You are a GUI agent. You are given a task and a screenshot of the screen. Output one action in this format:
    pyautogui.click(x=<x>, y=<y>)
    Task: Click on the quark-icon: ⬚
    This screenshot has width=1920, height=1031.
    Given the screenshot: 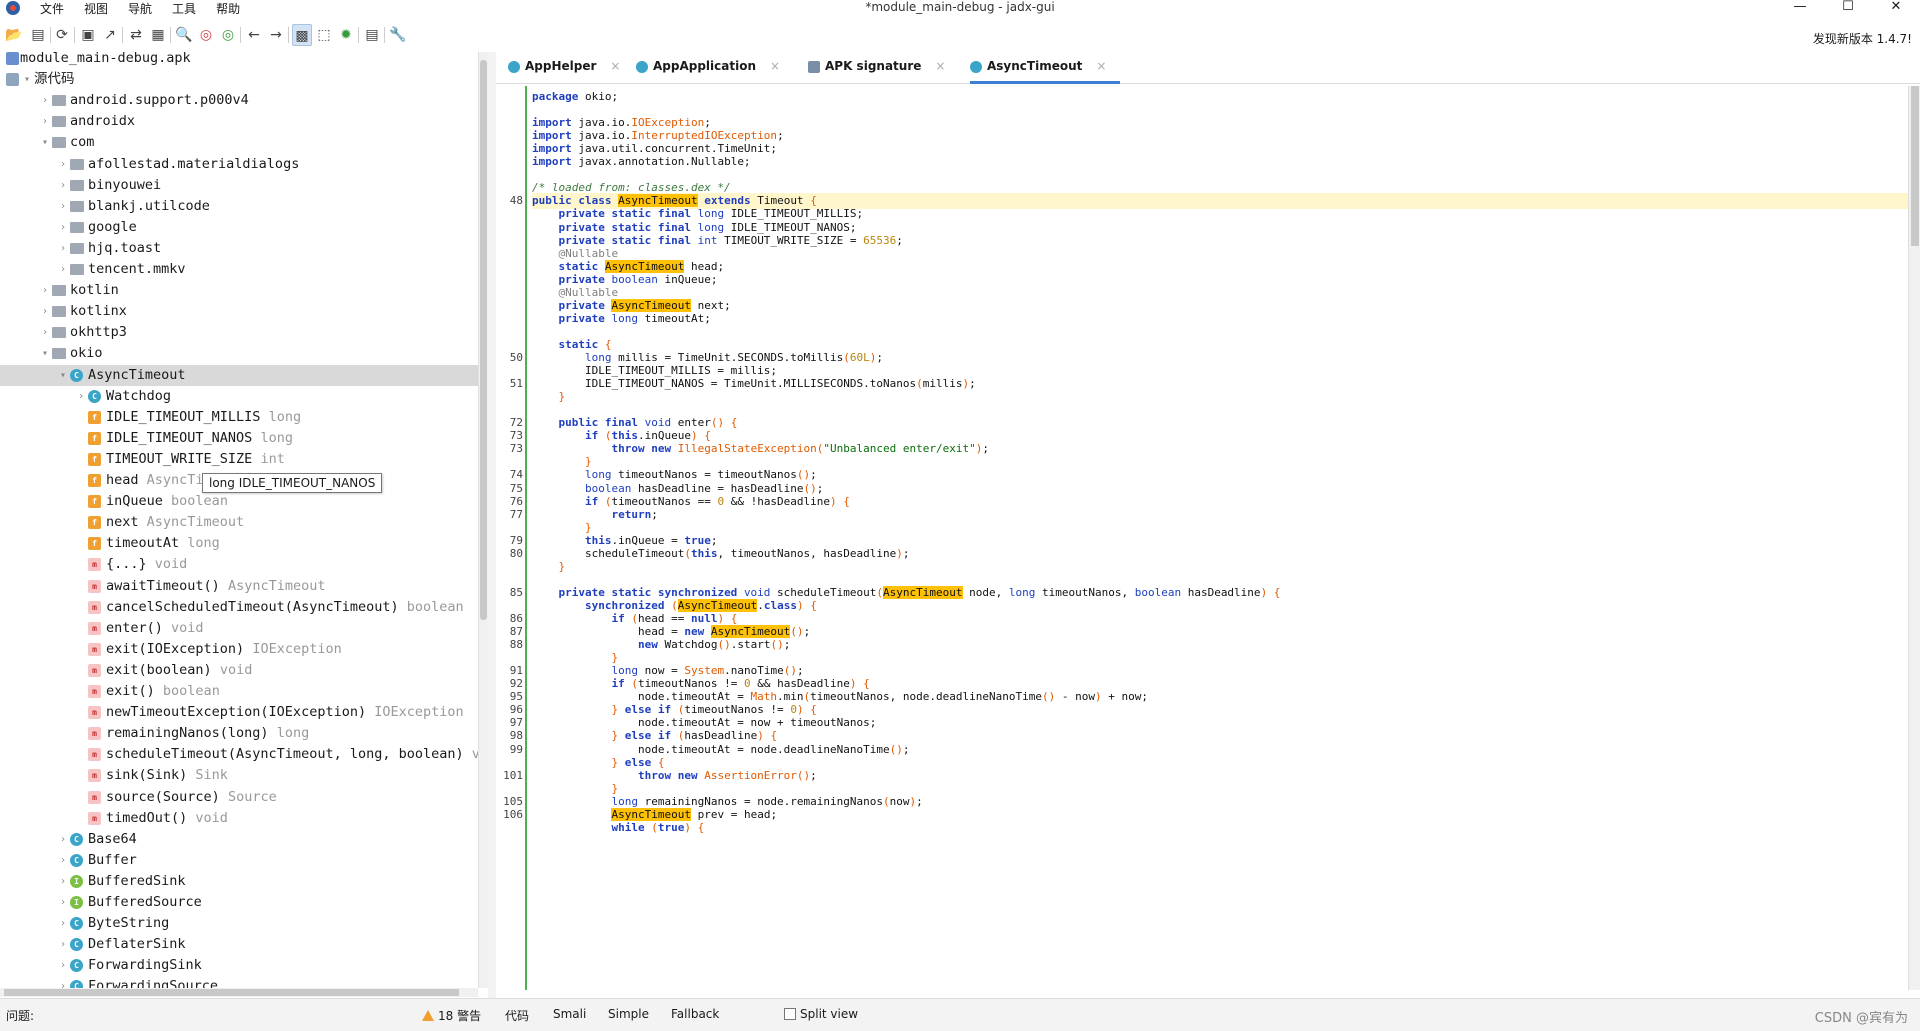 What is the action you would take?
    pyautogui.click(x=324, y=35)
    